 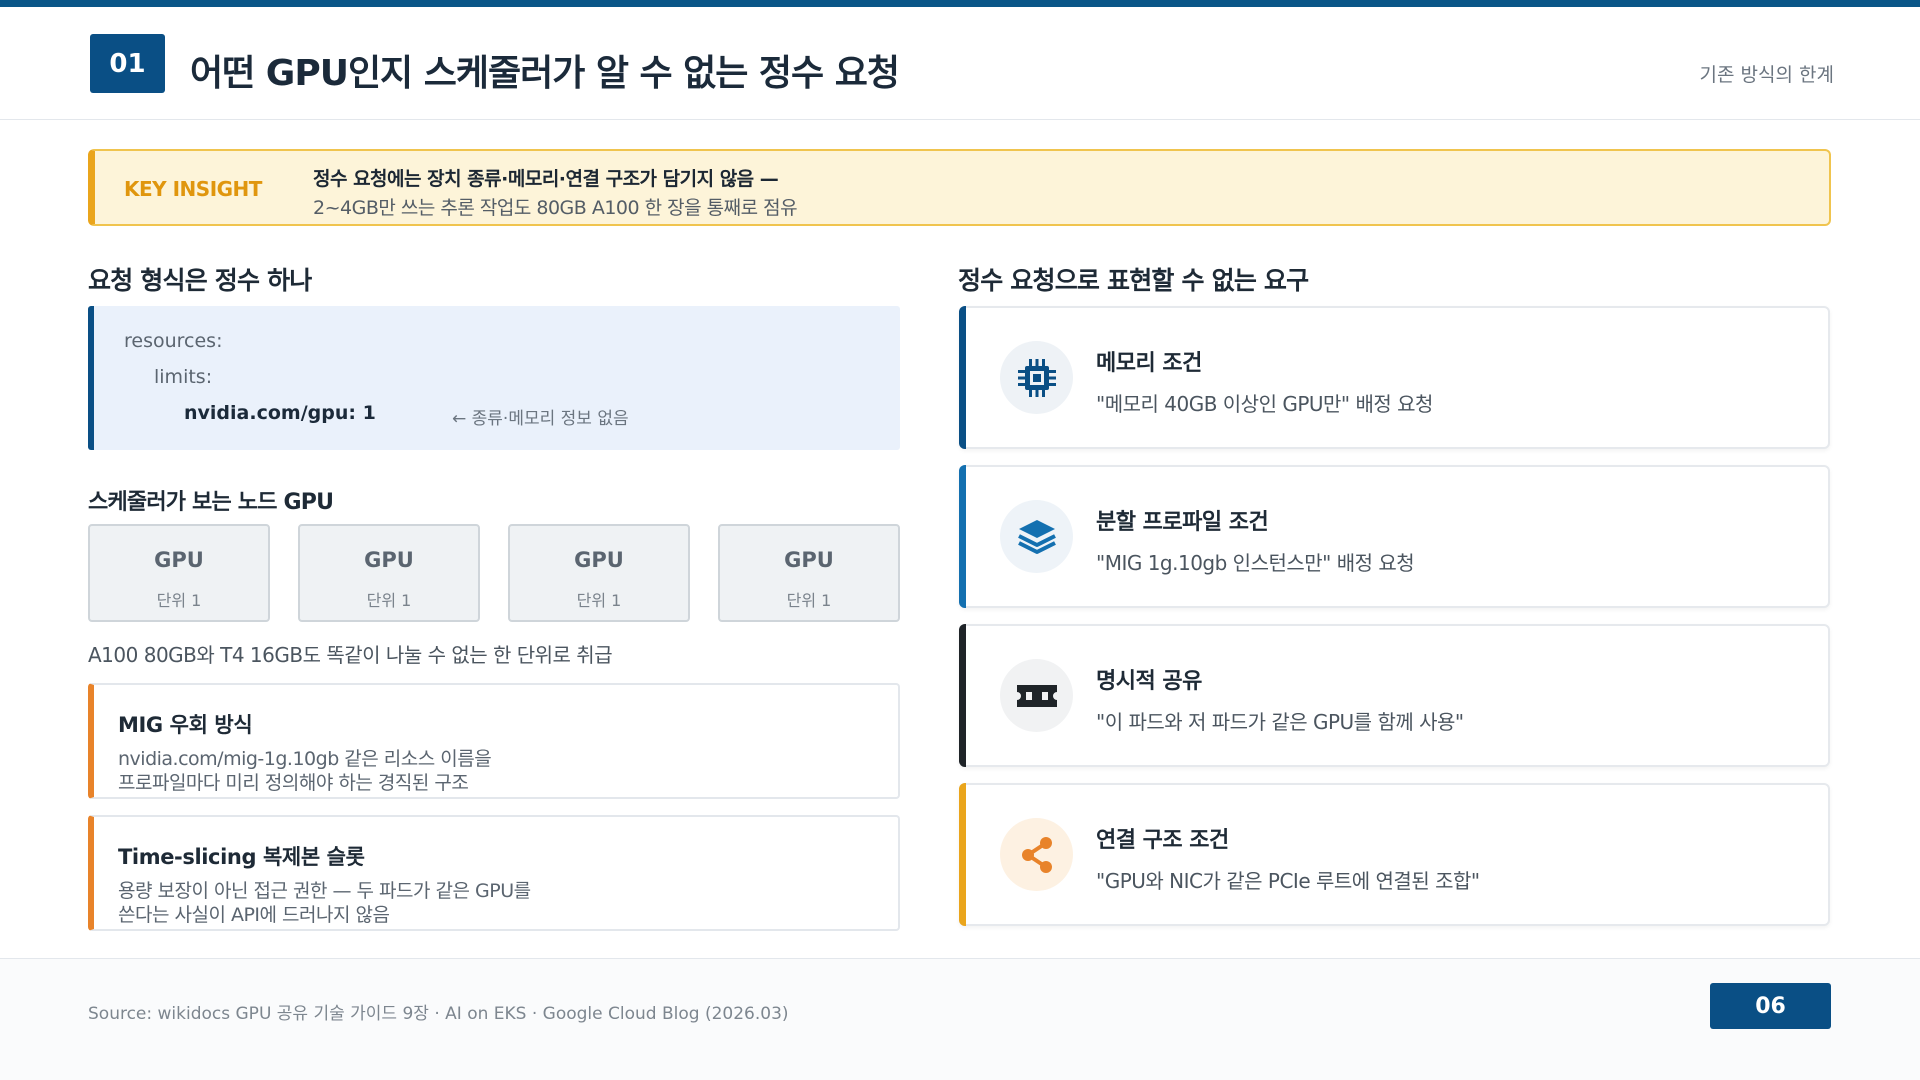 I want to click on code-line-resources: resources:, so click(x=173, y=341).